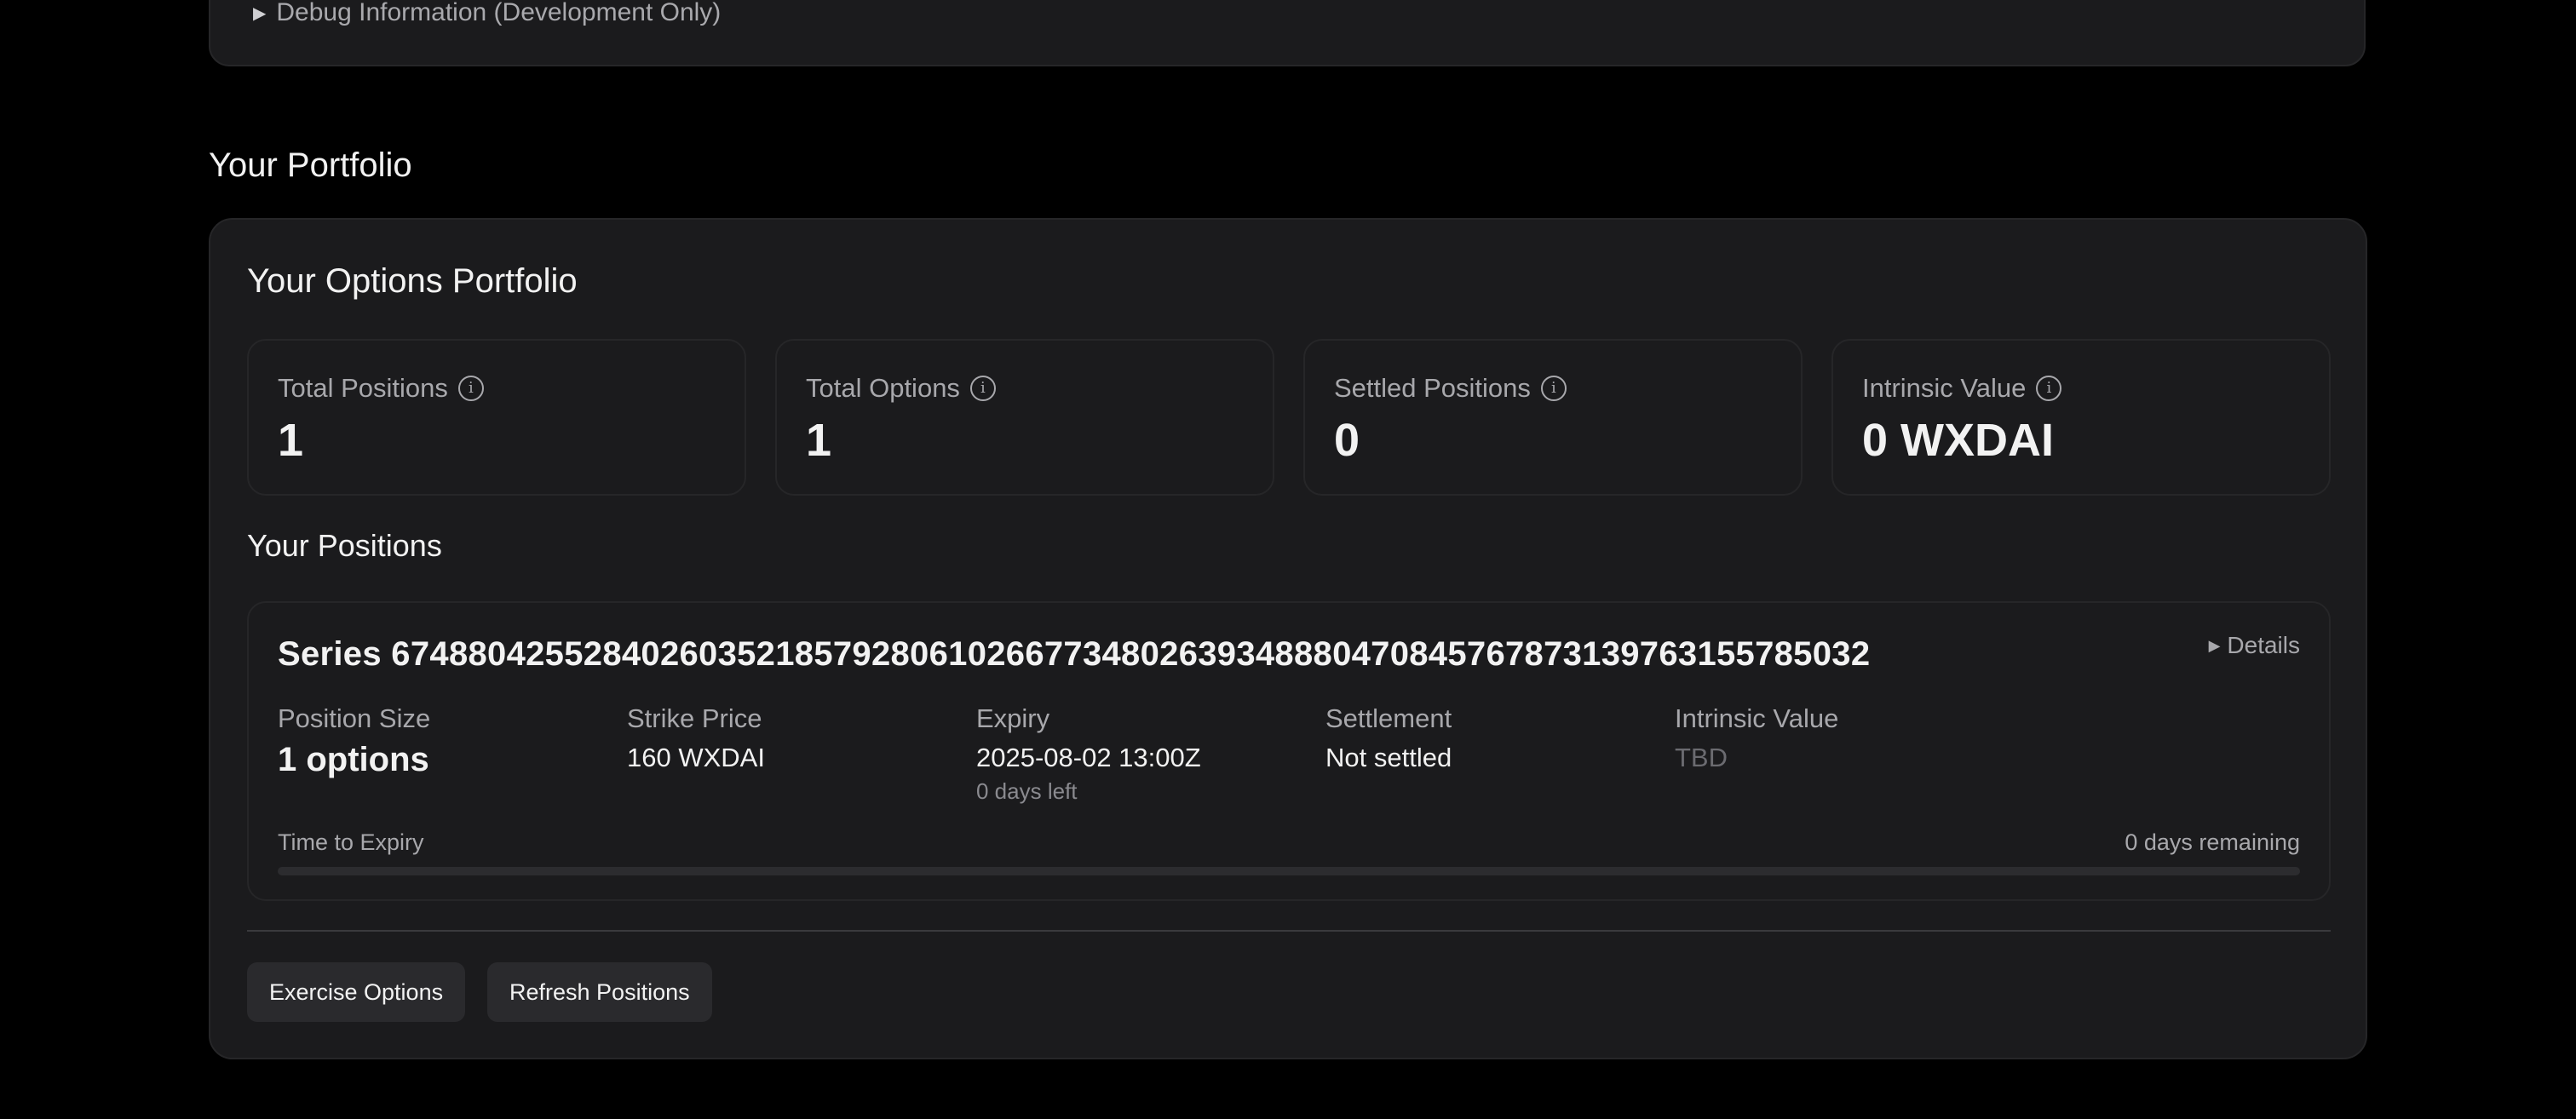 This screenshot has height=1119, width=2576. What do you see at coordinates (1025, 417) in the screenshot?
I see `stat-total-options: Total Options i 1` at bounding box center [1025, 417].